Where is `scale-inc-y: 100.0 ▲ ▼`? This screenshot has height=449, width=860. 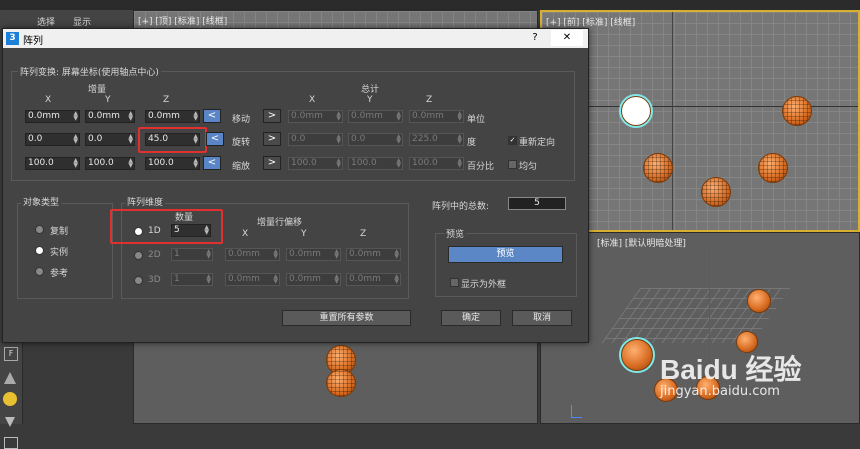
scale-inc-y: 100.0 ▲ ▼ is located at coordinates (110, 163).